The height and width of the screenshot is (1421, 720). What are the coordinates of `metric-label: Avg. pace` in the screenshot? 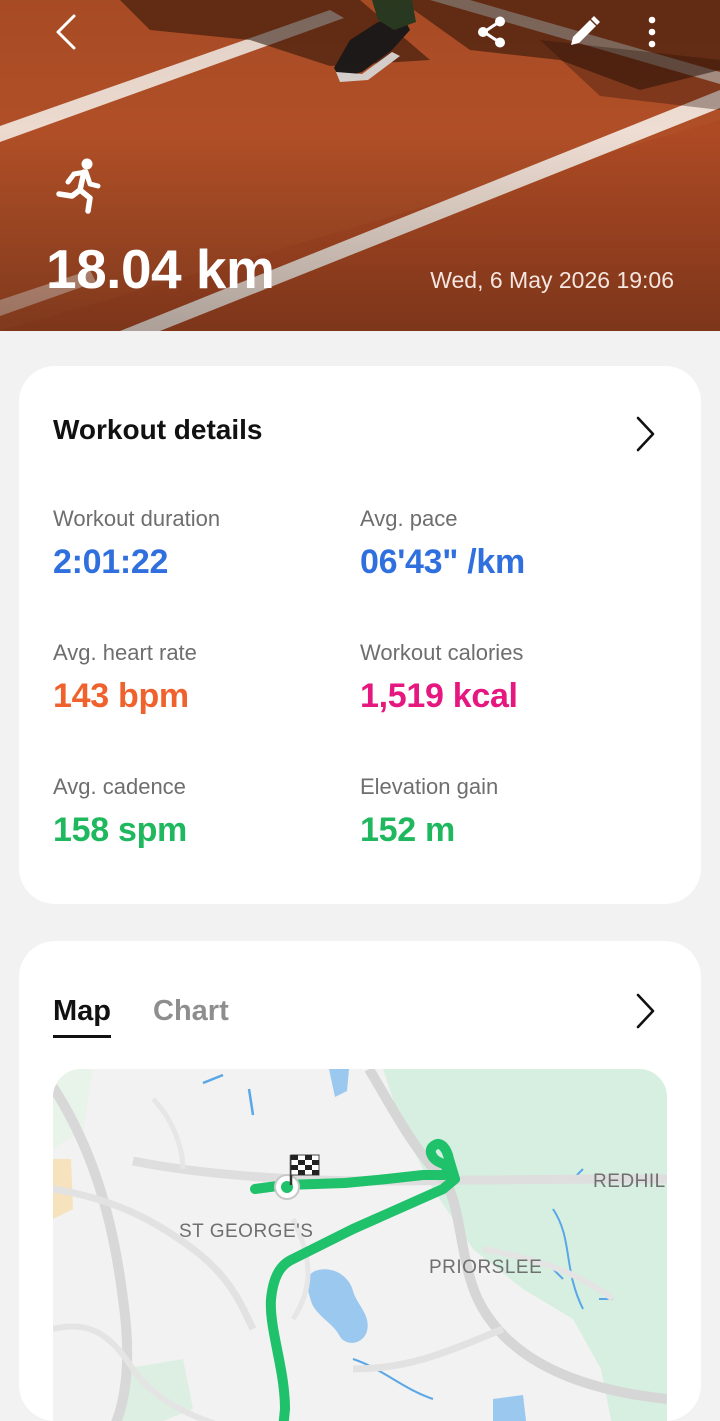 It's located at (409, 518).